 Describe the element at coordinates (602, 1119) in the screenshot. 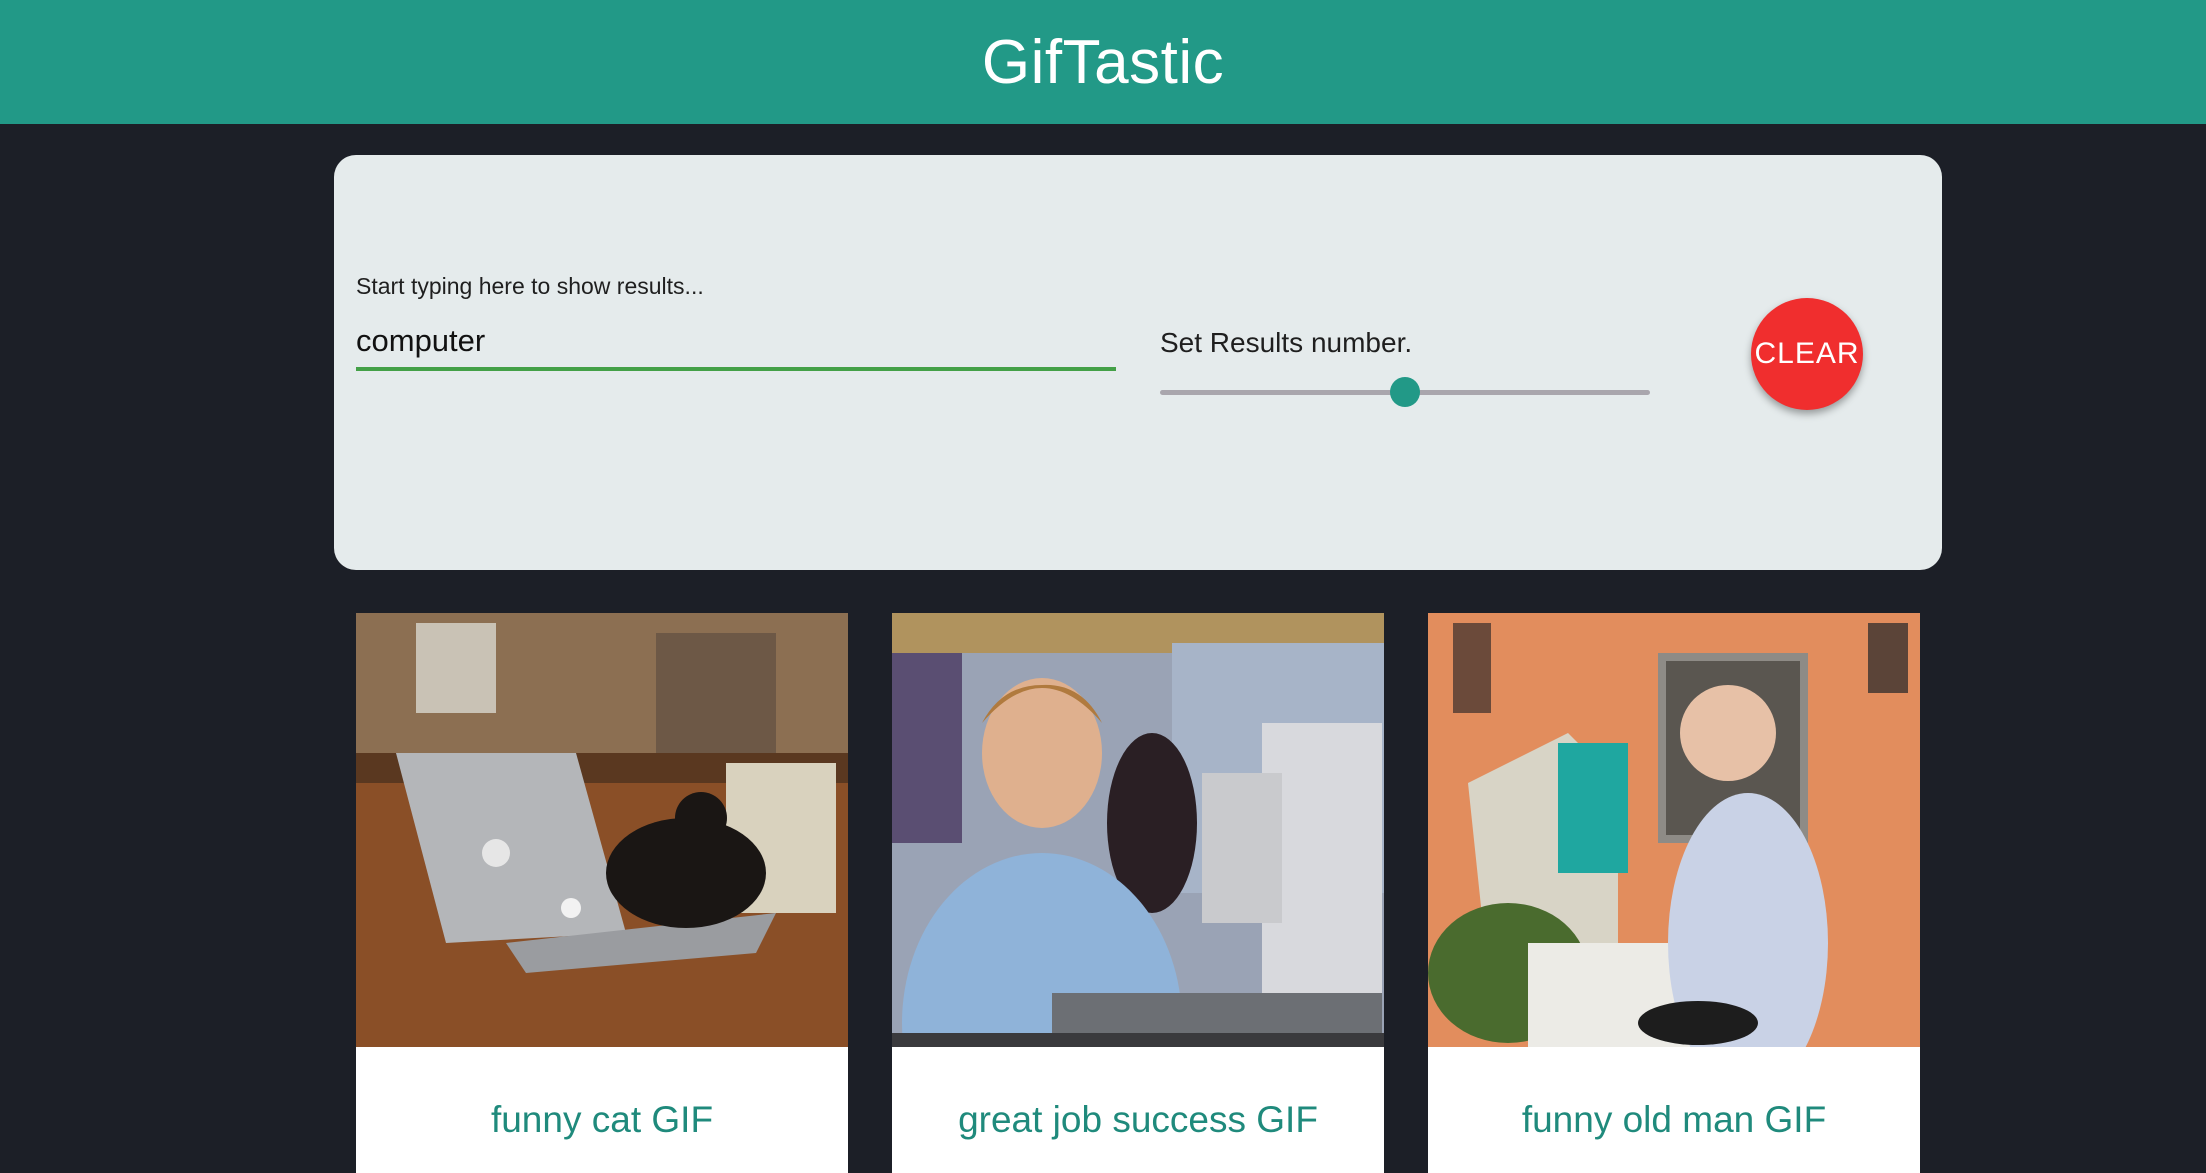

I see `gif-title: funny cat GIF` at that location.